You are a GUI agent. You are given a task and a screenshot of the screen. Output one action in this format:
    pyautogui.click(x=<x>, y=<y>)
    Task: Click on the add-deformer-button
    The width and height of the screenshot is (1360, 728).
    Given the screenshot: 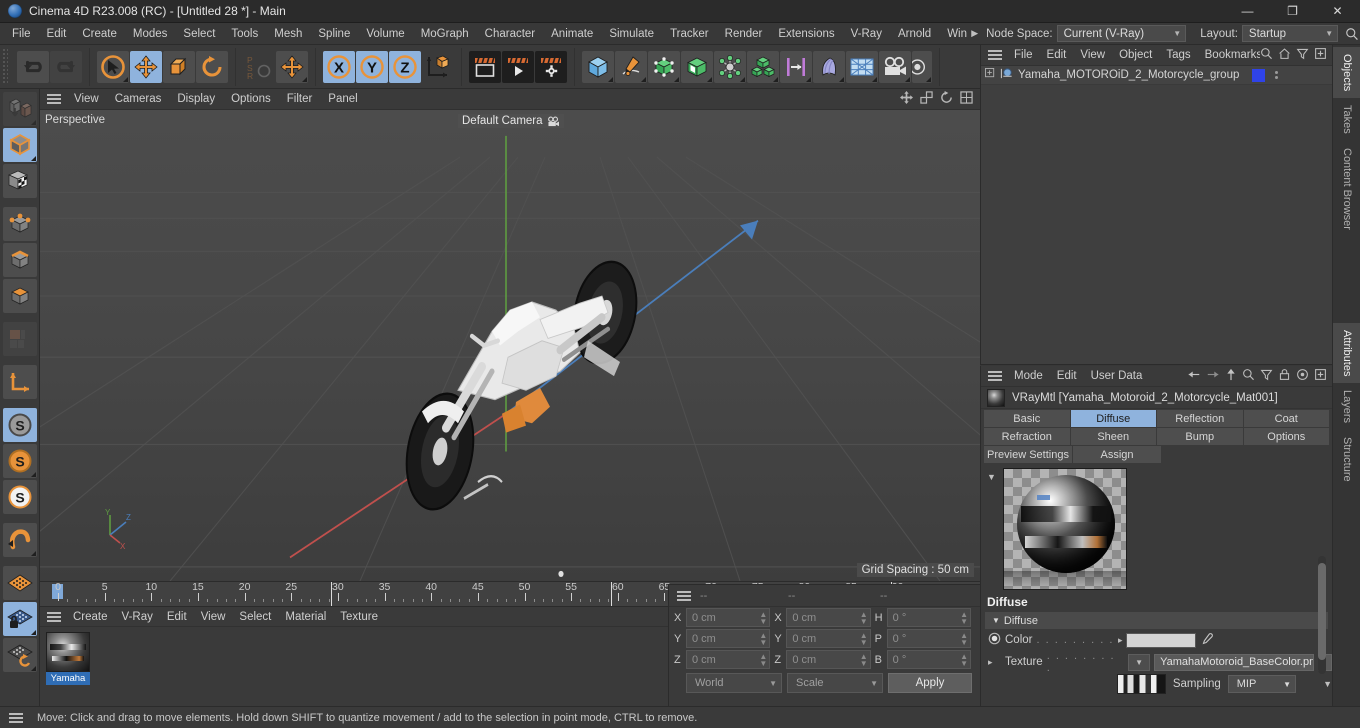 What is the action you would take?
    pyautogui.click(x=730, y=66)
    